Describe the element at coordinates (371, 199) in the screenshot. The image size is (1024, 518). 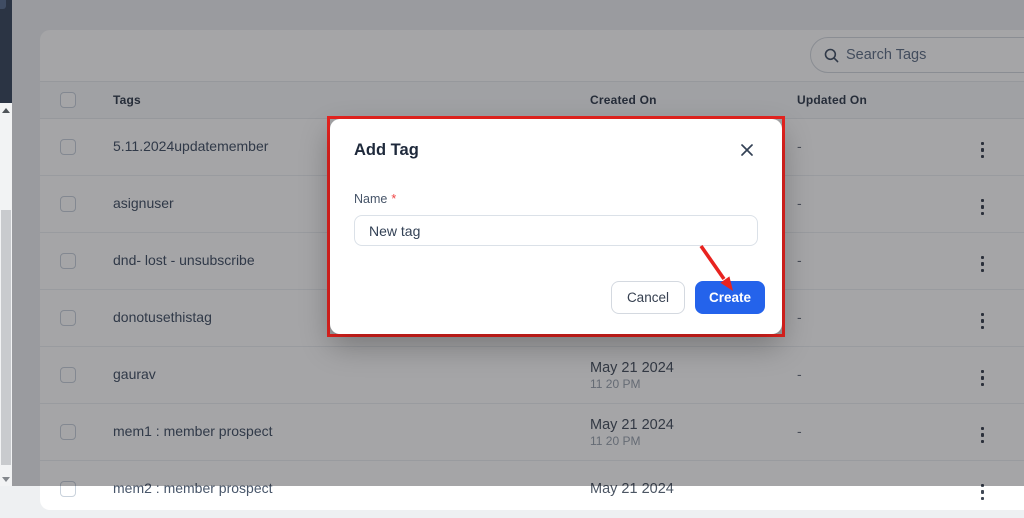
I see `name-field-label: Name` at that location.